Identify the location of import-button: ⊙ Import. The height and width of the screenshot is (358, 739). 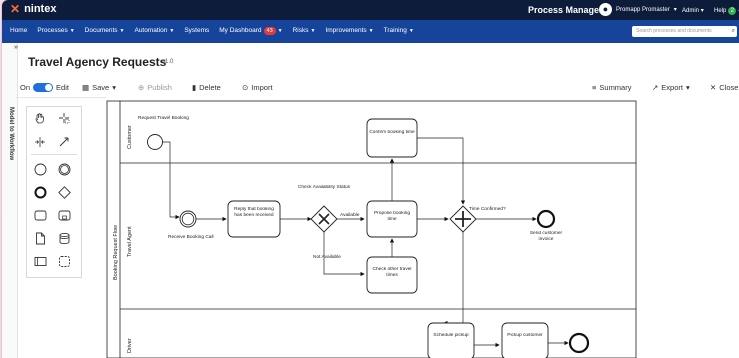
(257, 87).